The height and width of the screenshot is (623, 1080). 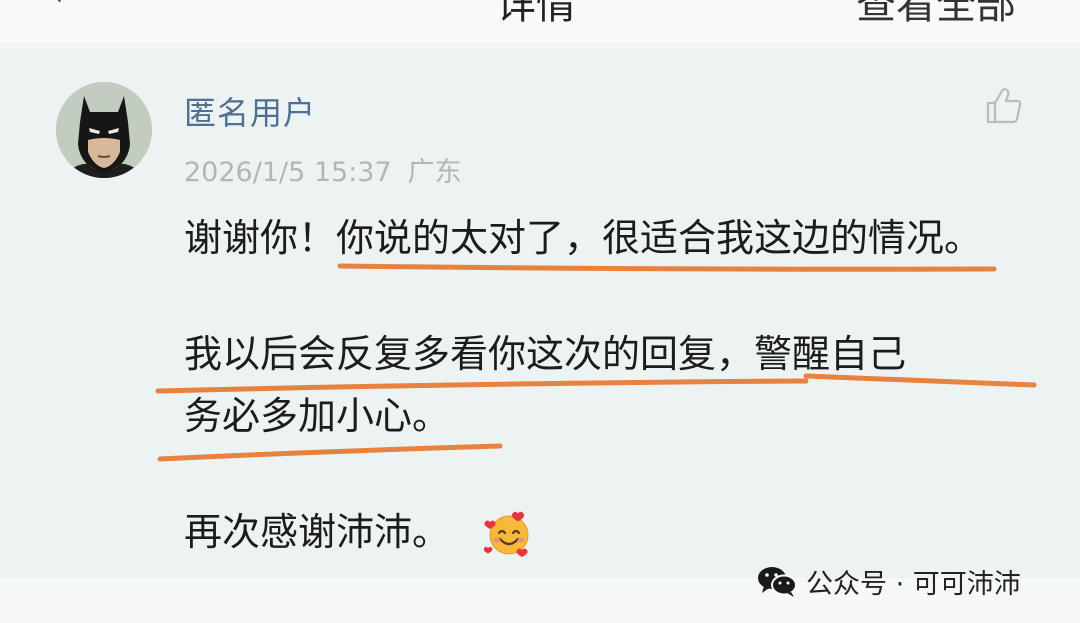 I want to click on watermark: 公众号 · 可可沛沛, so click(x=888, y=581).